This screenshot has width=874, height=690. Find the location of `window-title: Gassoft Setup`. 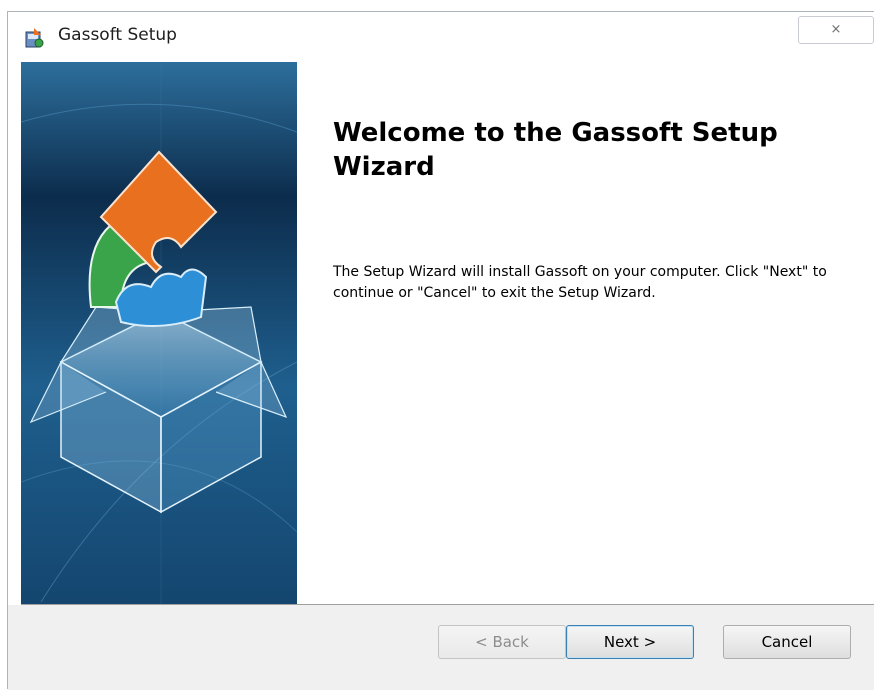

window-title: Gassoft Setup is located at coordinates (117, 35).